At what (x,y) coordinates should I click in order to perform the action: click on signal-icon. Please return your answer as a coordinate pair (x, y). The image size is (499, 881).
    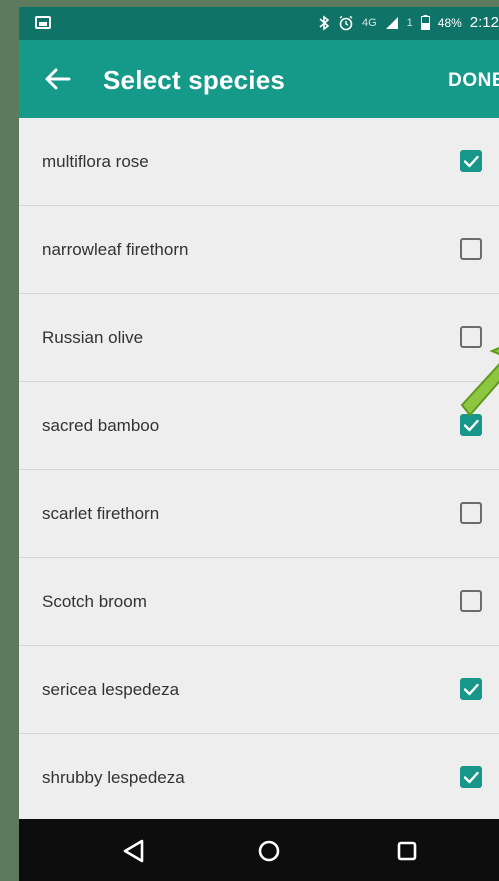
    Looking at the image, I should click on (391, 22).